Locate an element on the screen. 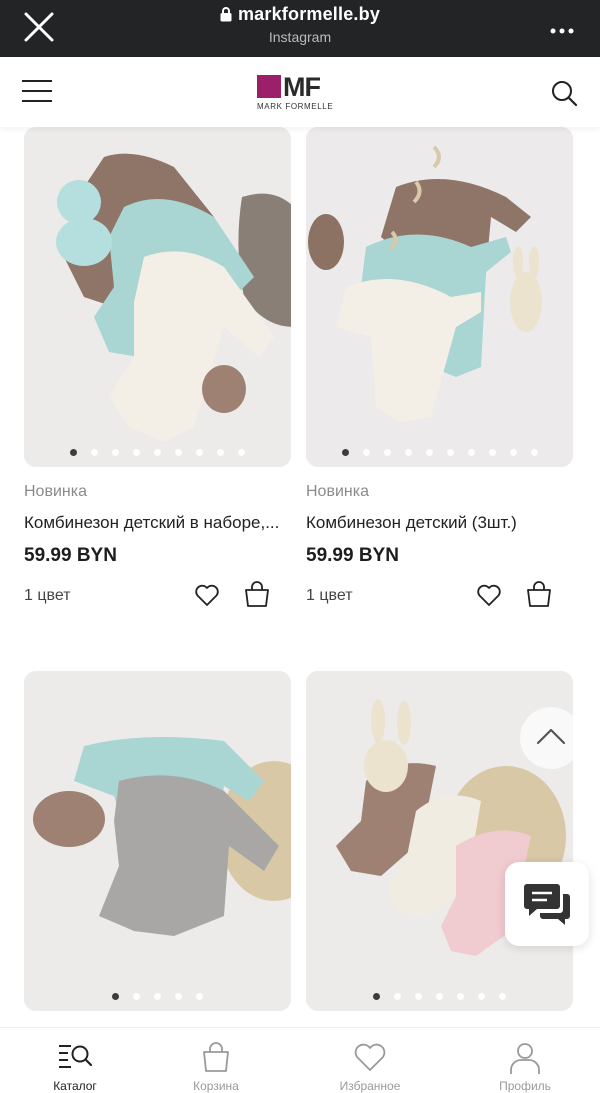 This screenshot has height=1093, width=600. nav-profile-label: Профиль is located at coordinates (525, 1086).